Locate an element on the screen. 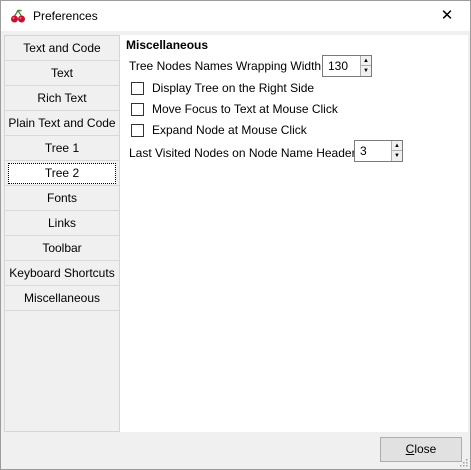  wrap-width-label: Tree Nodes Names Wrapping Width is located at coordinates (225, 66).